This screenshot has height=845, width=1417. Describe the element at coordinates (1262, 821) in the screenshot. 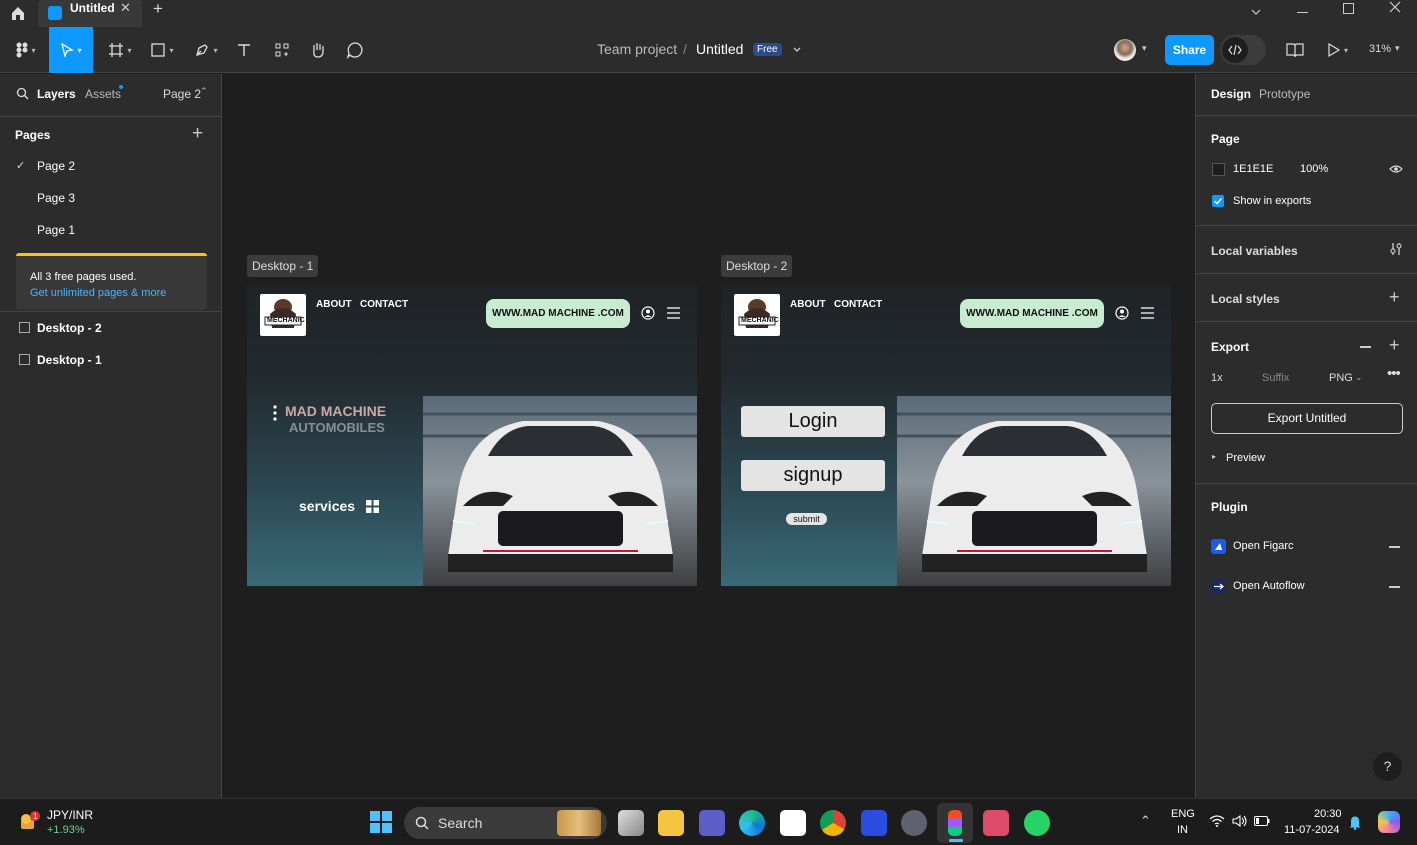

I see `battery-icon` at that location.